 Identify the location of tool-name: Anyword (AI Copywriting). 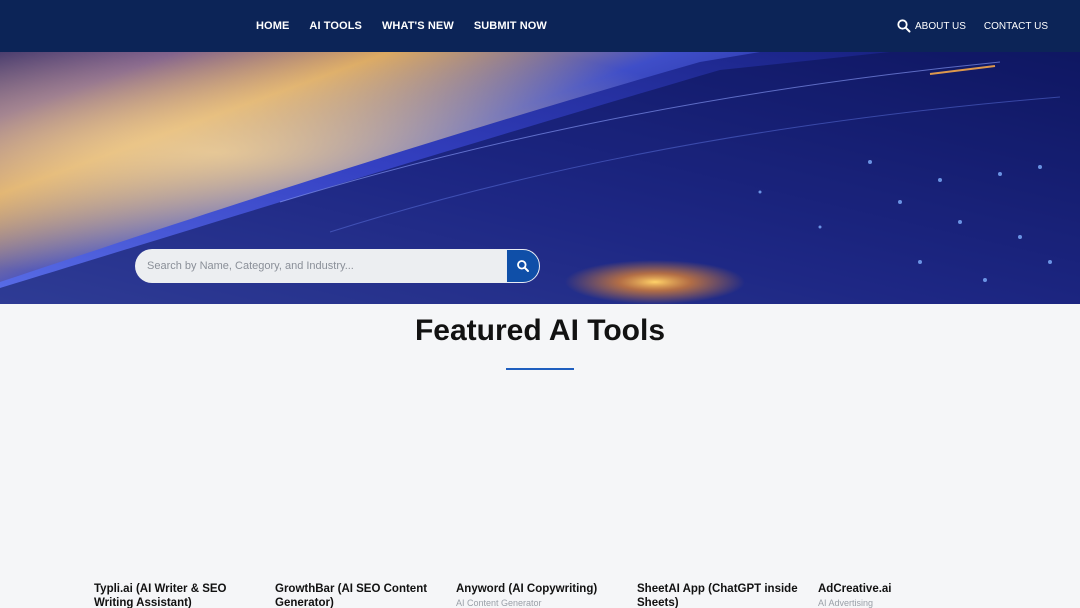
(541, 589).